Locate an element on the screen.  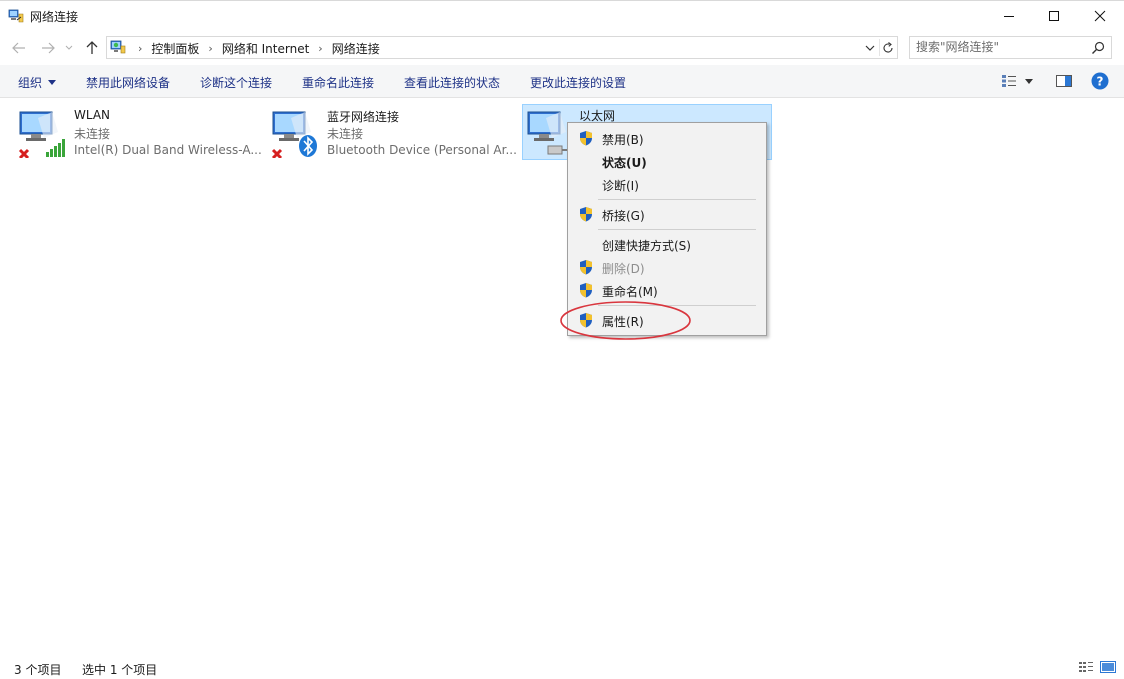
breadcrumb: › 控制面板 › 网络和 Internet › 网络连接 is located at coordinates (254, 48).